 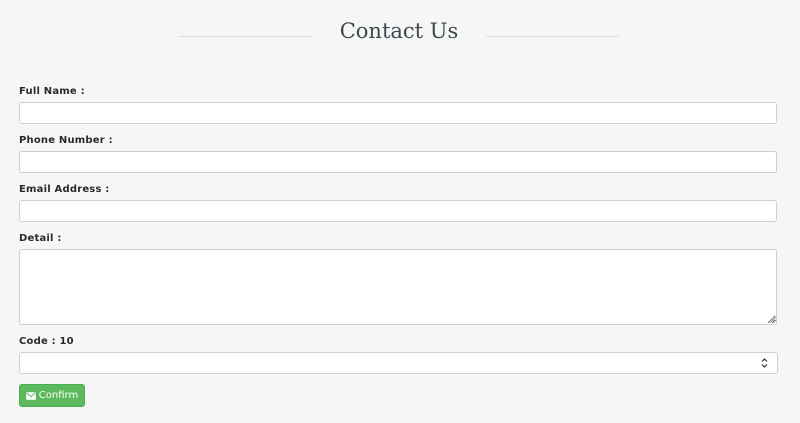 I want to click on email-address-input, so click(x=398, y=211).